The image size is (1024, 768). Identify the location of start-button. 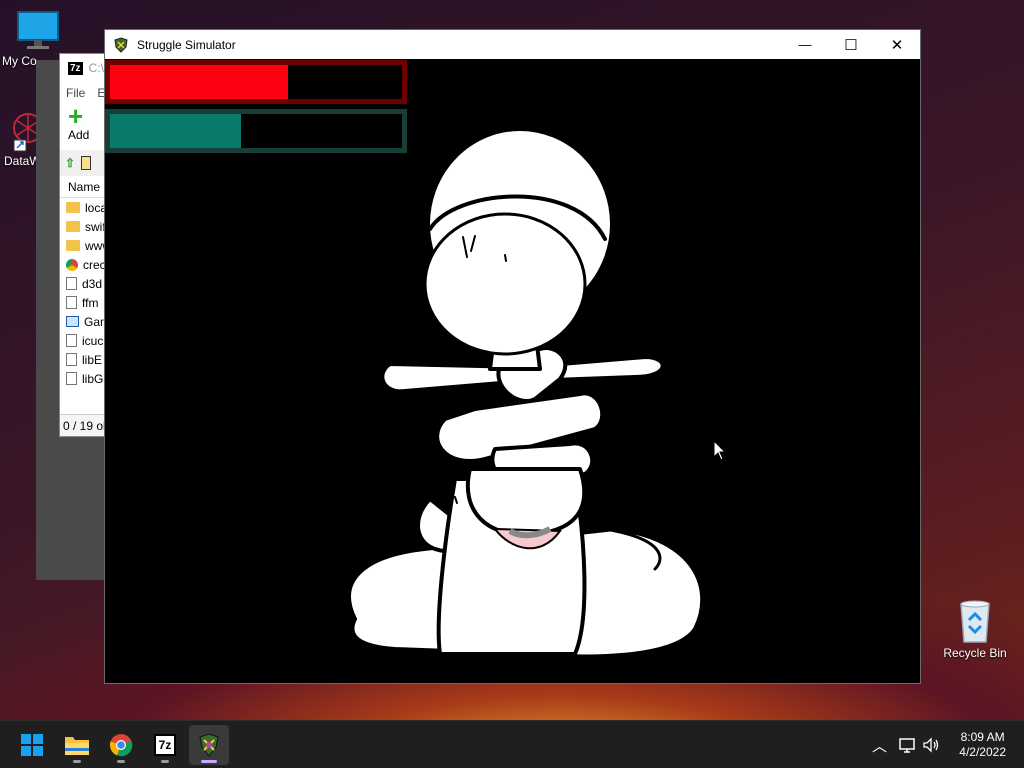
(32, 745).